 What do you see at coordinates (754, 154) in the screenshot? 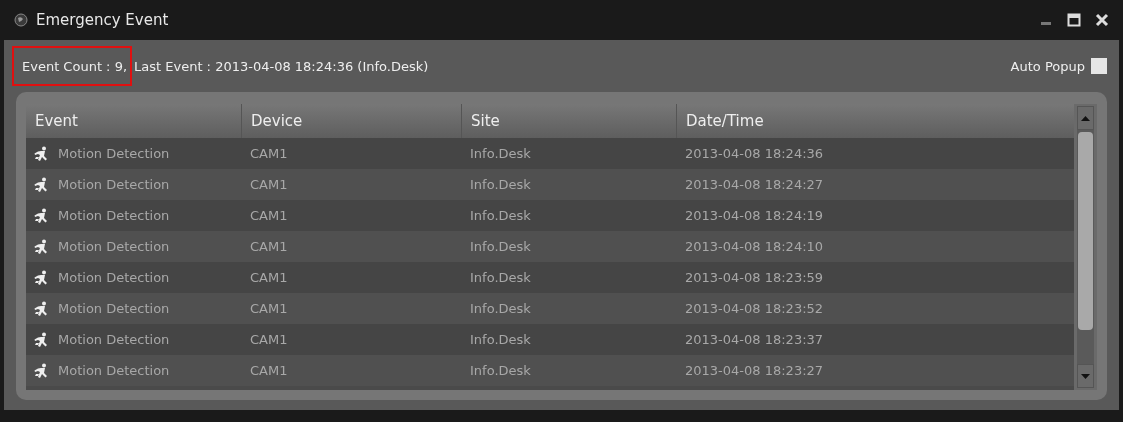
I see `table-cell-text: 2013-04-08 18:24:36` at bounding box center [754, 154].